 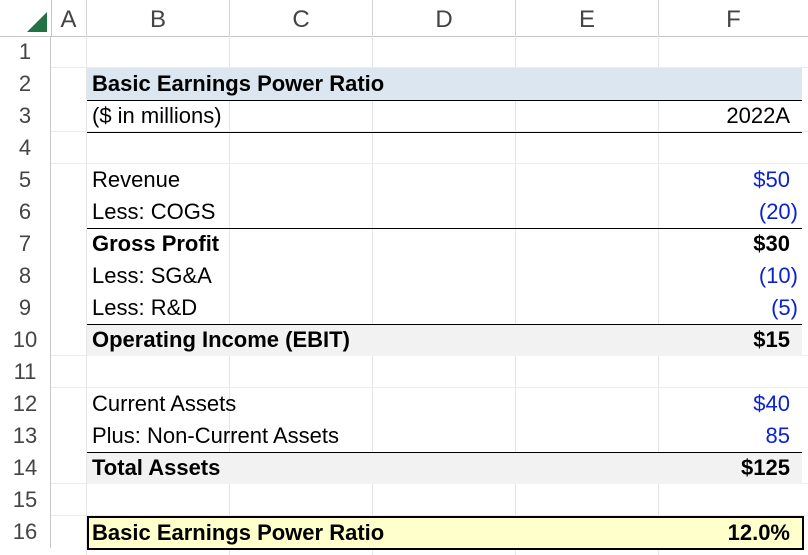 What do you see at coordinates (444, 18) in the screenshot?
I see `column-header-d: D` at bounding box center [444, 18].